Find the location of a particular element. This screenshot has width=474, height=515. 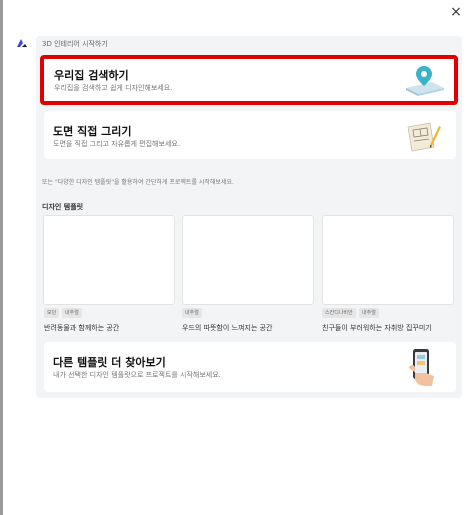

template-tag: 스칸디나비안 is located at coordinates (339, 313).